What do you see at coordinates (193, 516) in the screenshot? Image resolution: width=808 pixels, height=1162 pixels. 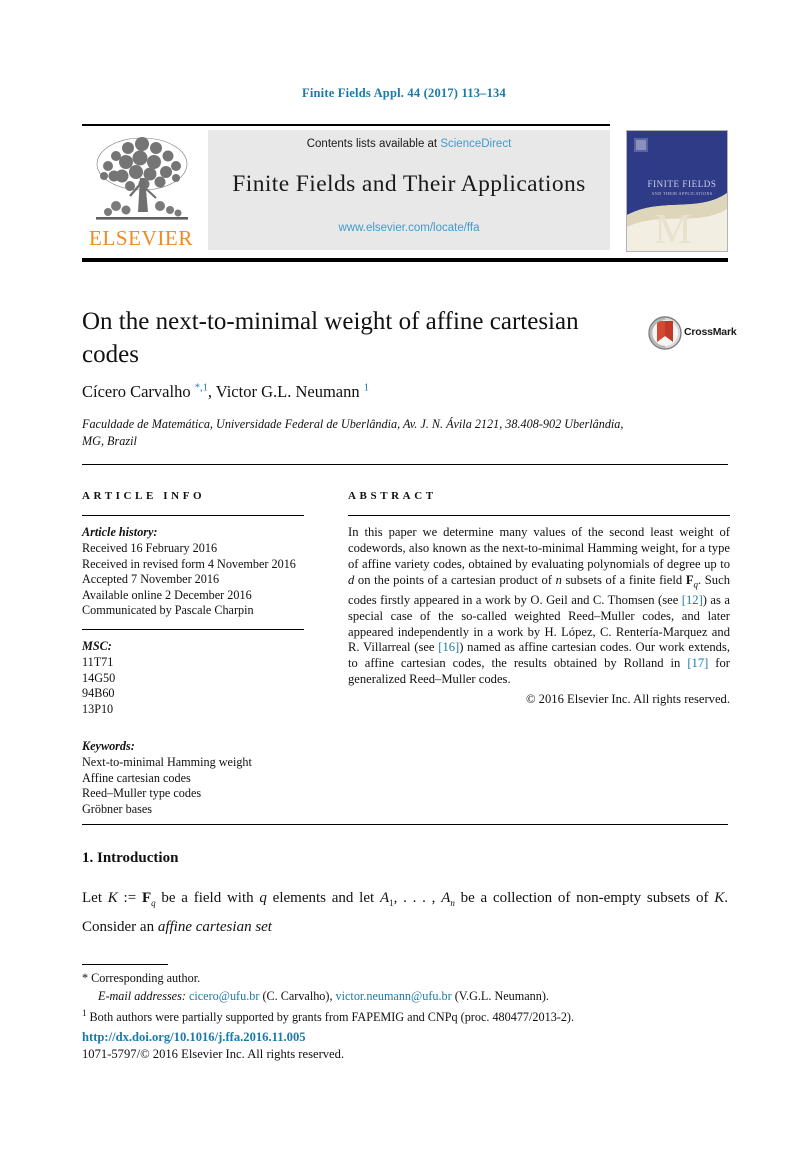 I see `article-info-rule` at bounding box center [193, 516].